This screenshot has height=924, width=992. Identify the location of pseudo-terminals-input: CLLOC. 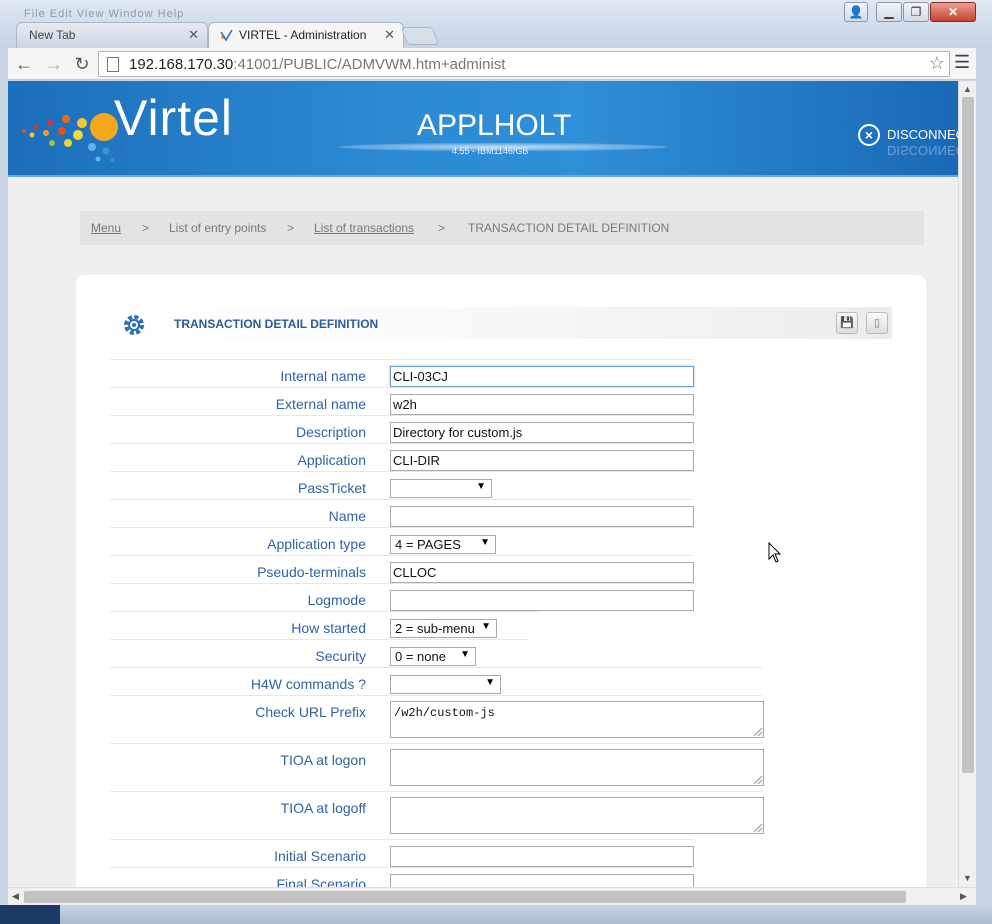
(542, 572).